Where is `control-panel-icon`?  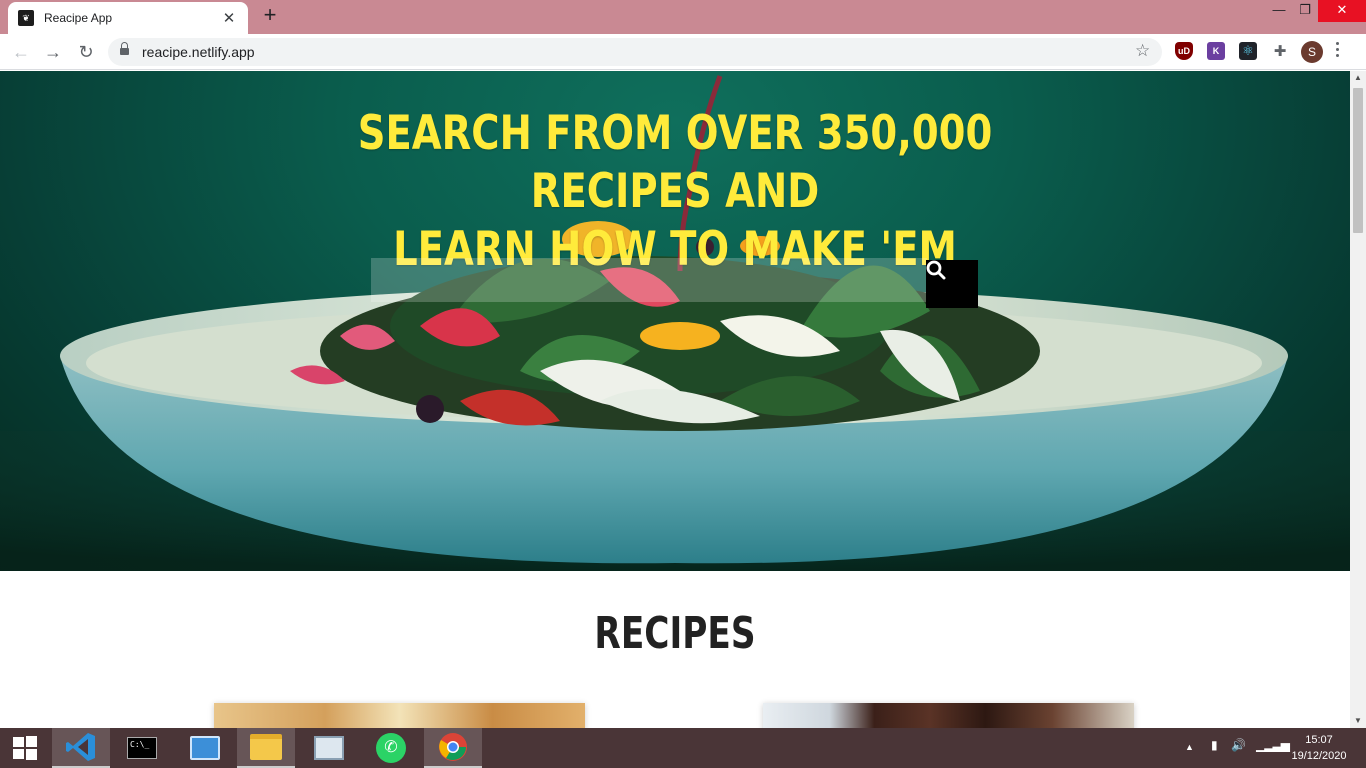 control-panel-icon is located at coordinates (205, 748).